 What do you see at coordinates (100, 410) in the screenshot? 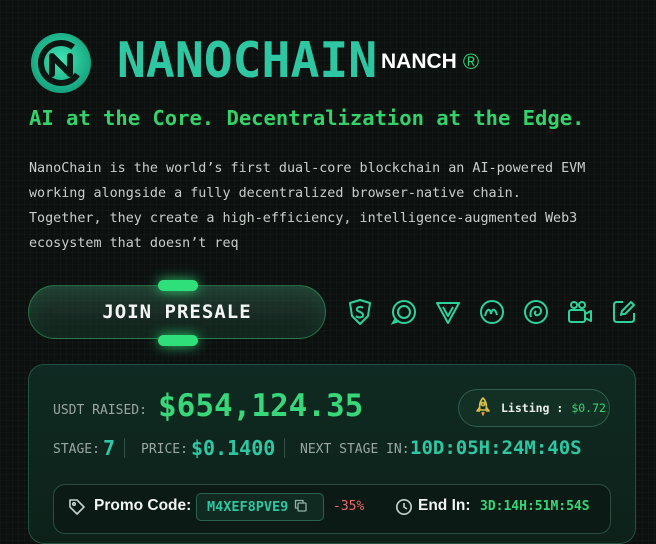
I see `usdt-raised-label: USDT RAISED:` at bounding box center [100, 410].